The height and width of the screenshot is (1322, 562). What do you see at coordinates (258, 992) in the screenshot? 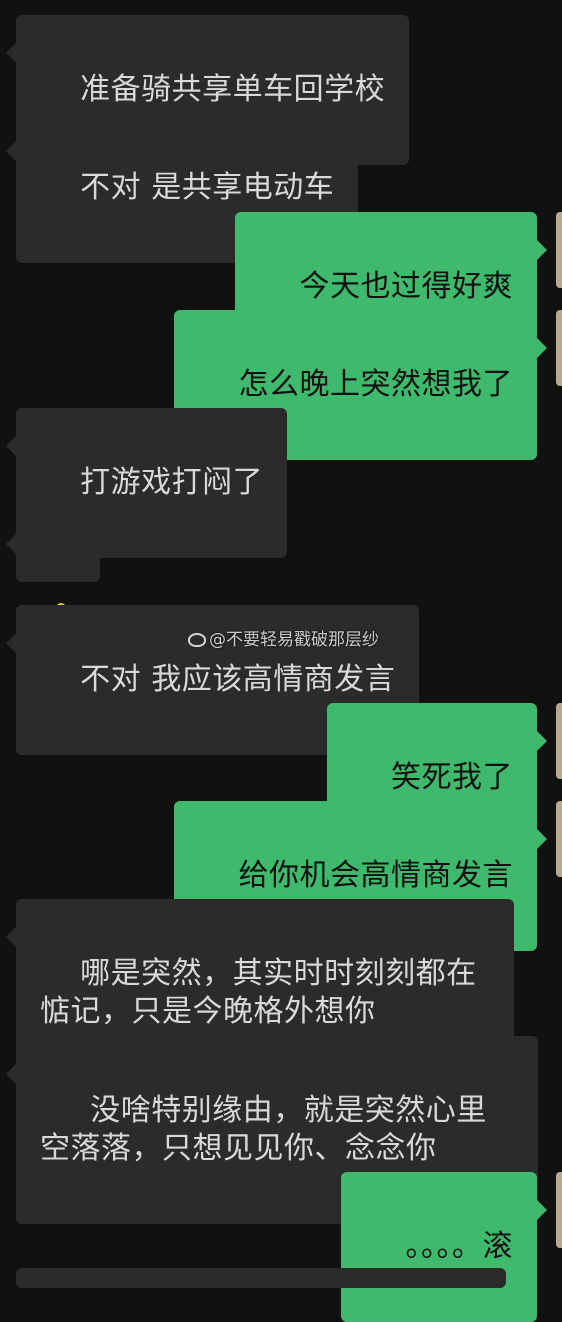
I see `message-text: 哪是突然，其实时时刻刻都在惦记，只是今晚格外想你` at bounding box center [258, 992].